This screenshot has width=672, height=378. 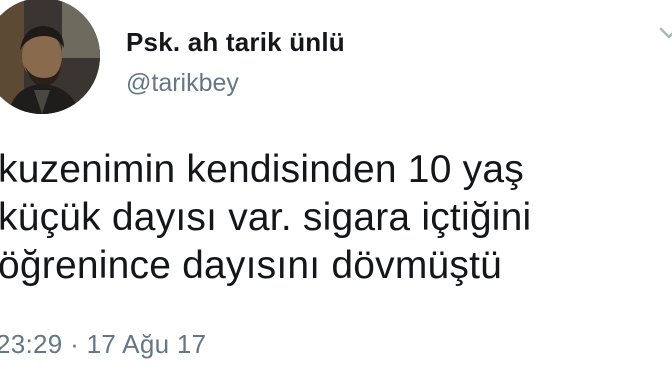 What do you see at coordinates (103, 344) in the screenshot?
I see `tweet-timestamp: 23:29 · 17 Ağu 17` at bounding box center [103, 344].